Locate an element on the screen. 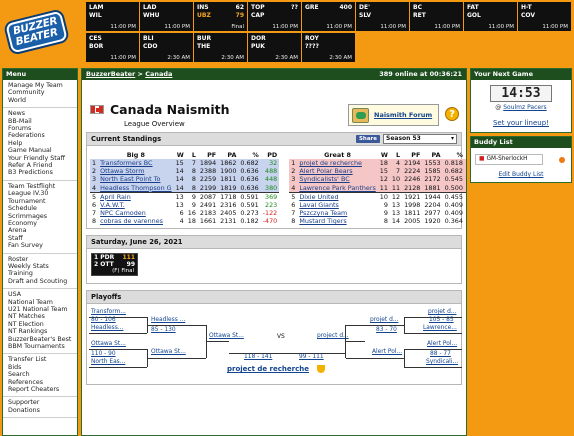 The width and height of the screenshot is (574, 436). menu-item: Federations is located at coordinates (42, 135).